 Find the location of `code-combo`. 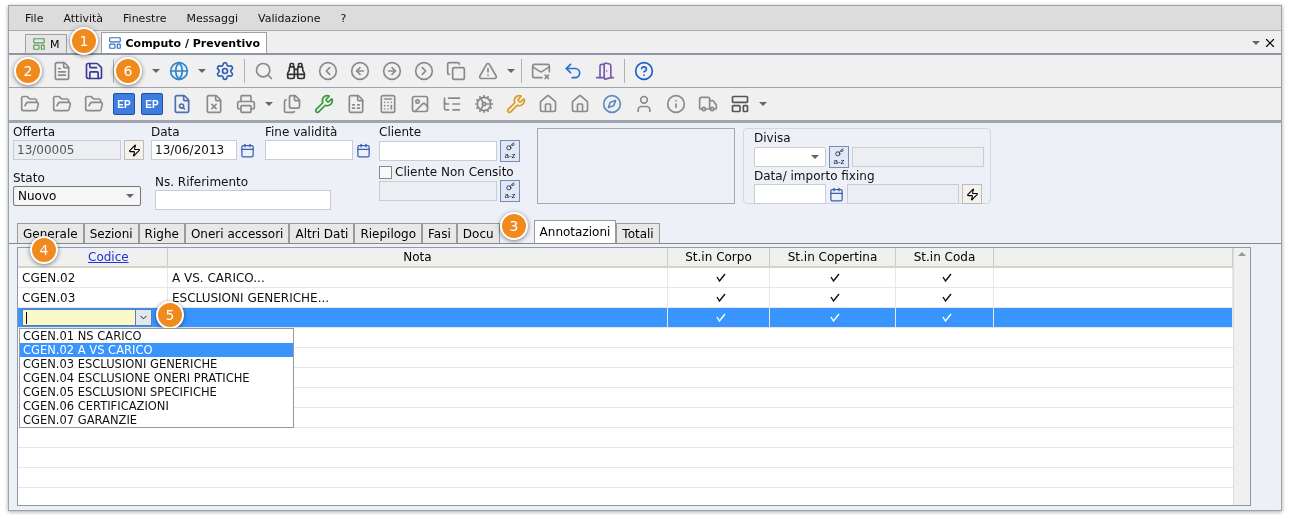

code-combo is located at coordinates (87, 317).